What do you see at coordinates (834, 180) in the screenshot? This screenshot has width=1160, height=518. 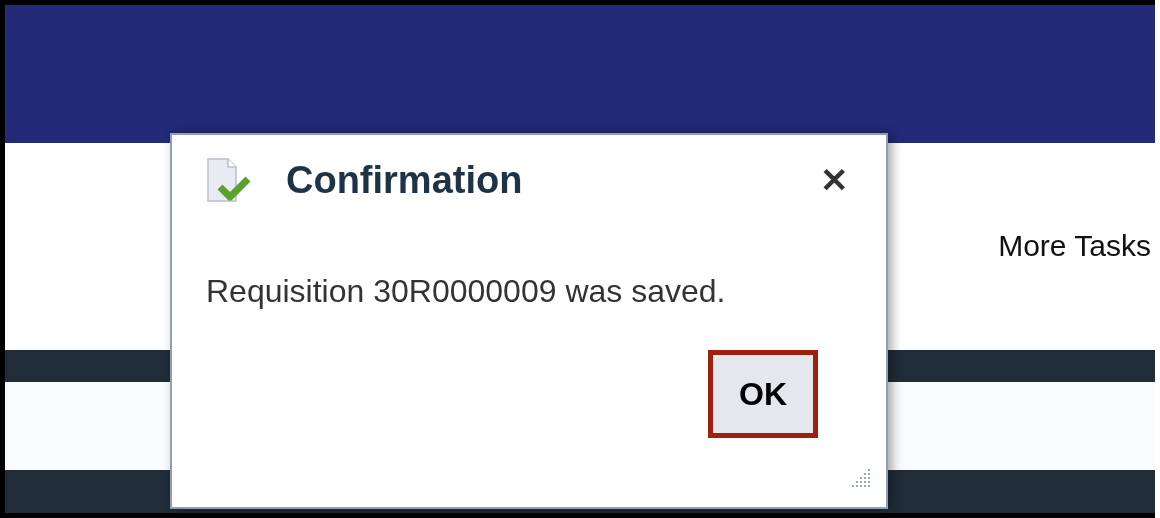 I see `close-button: ✕` at bounding box center [834, 180].